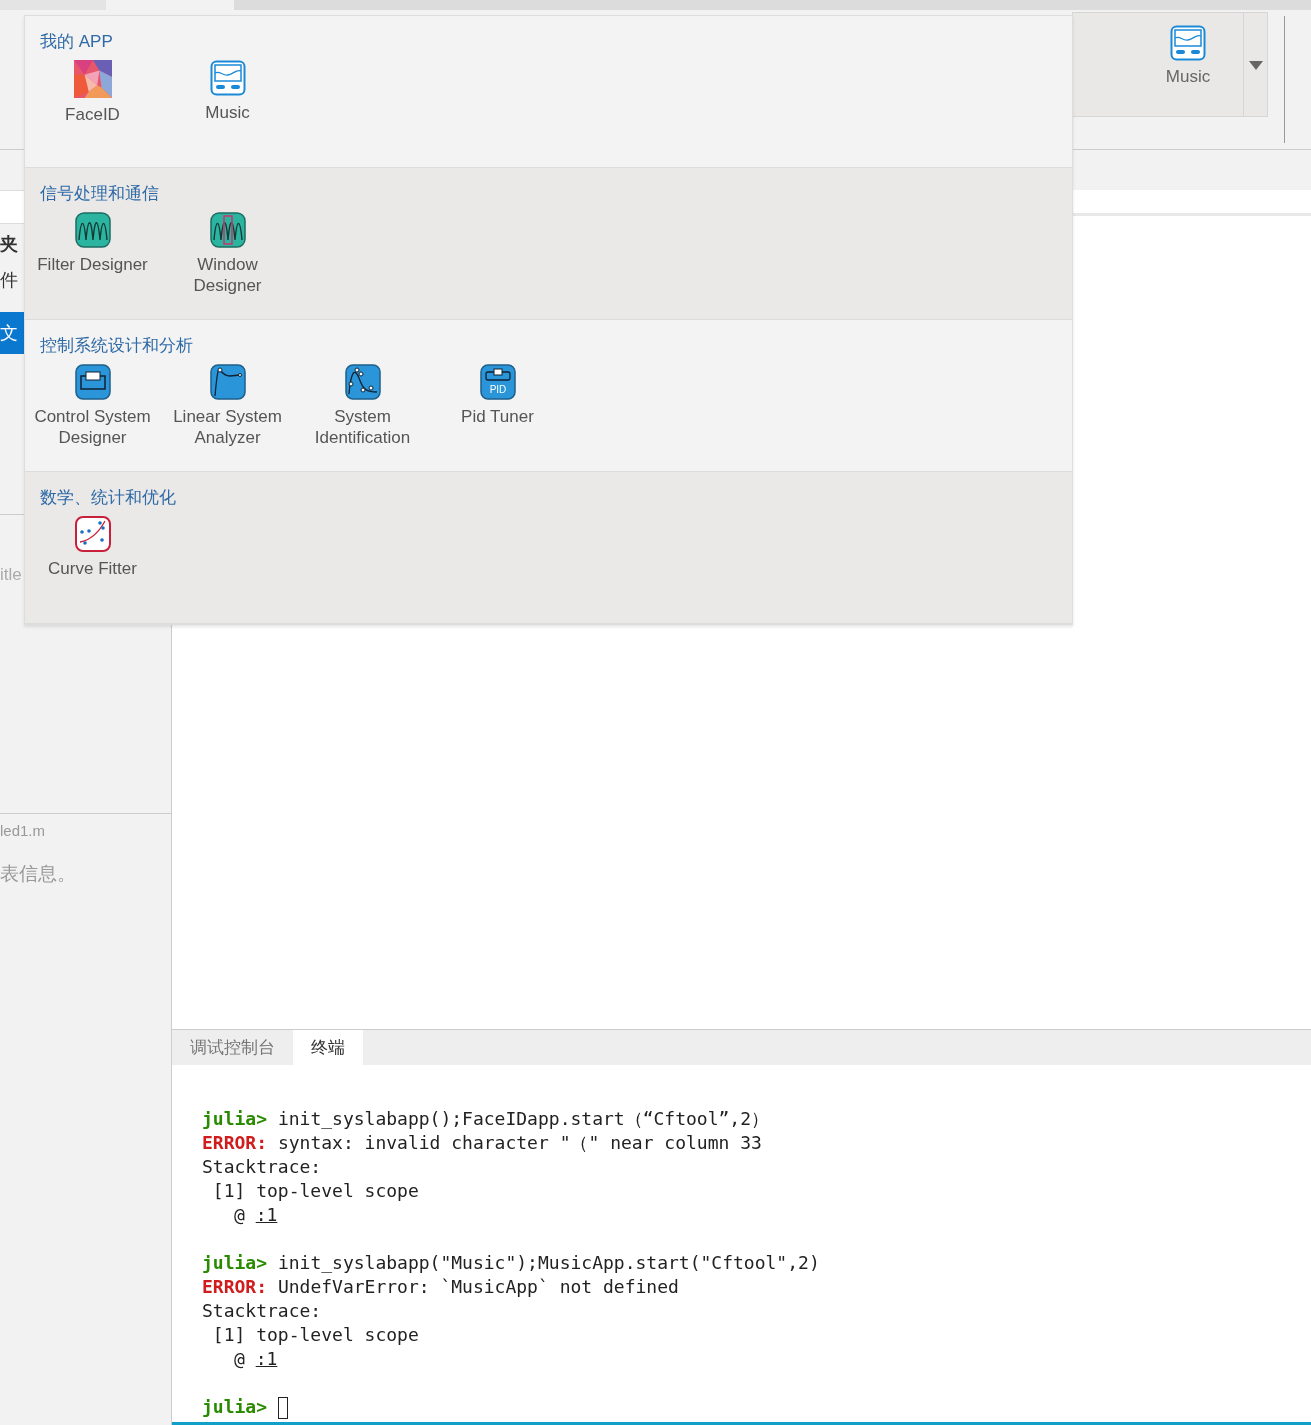 The height and width of the screenshot is (1425, 1311). I want to click on app-button: PID Pid Tuner, so click(497, 406).